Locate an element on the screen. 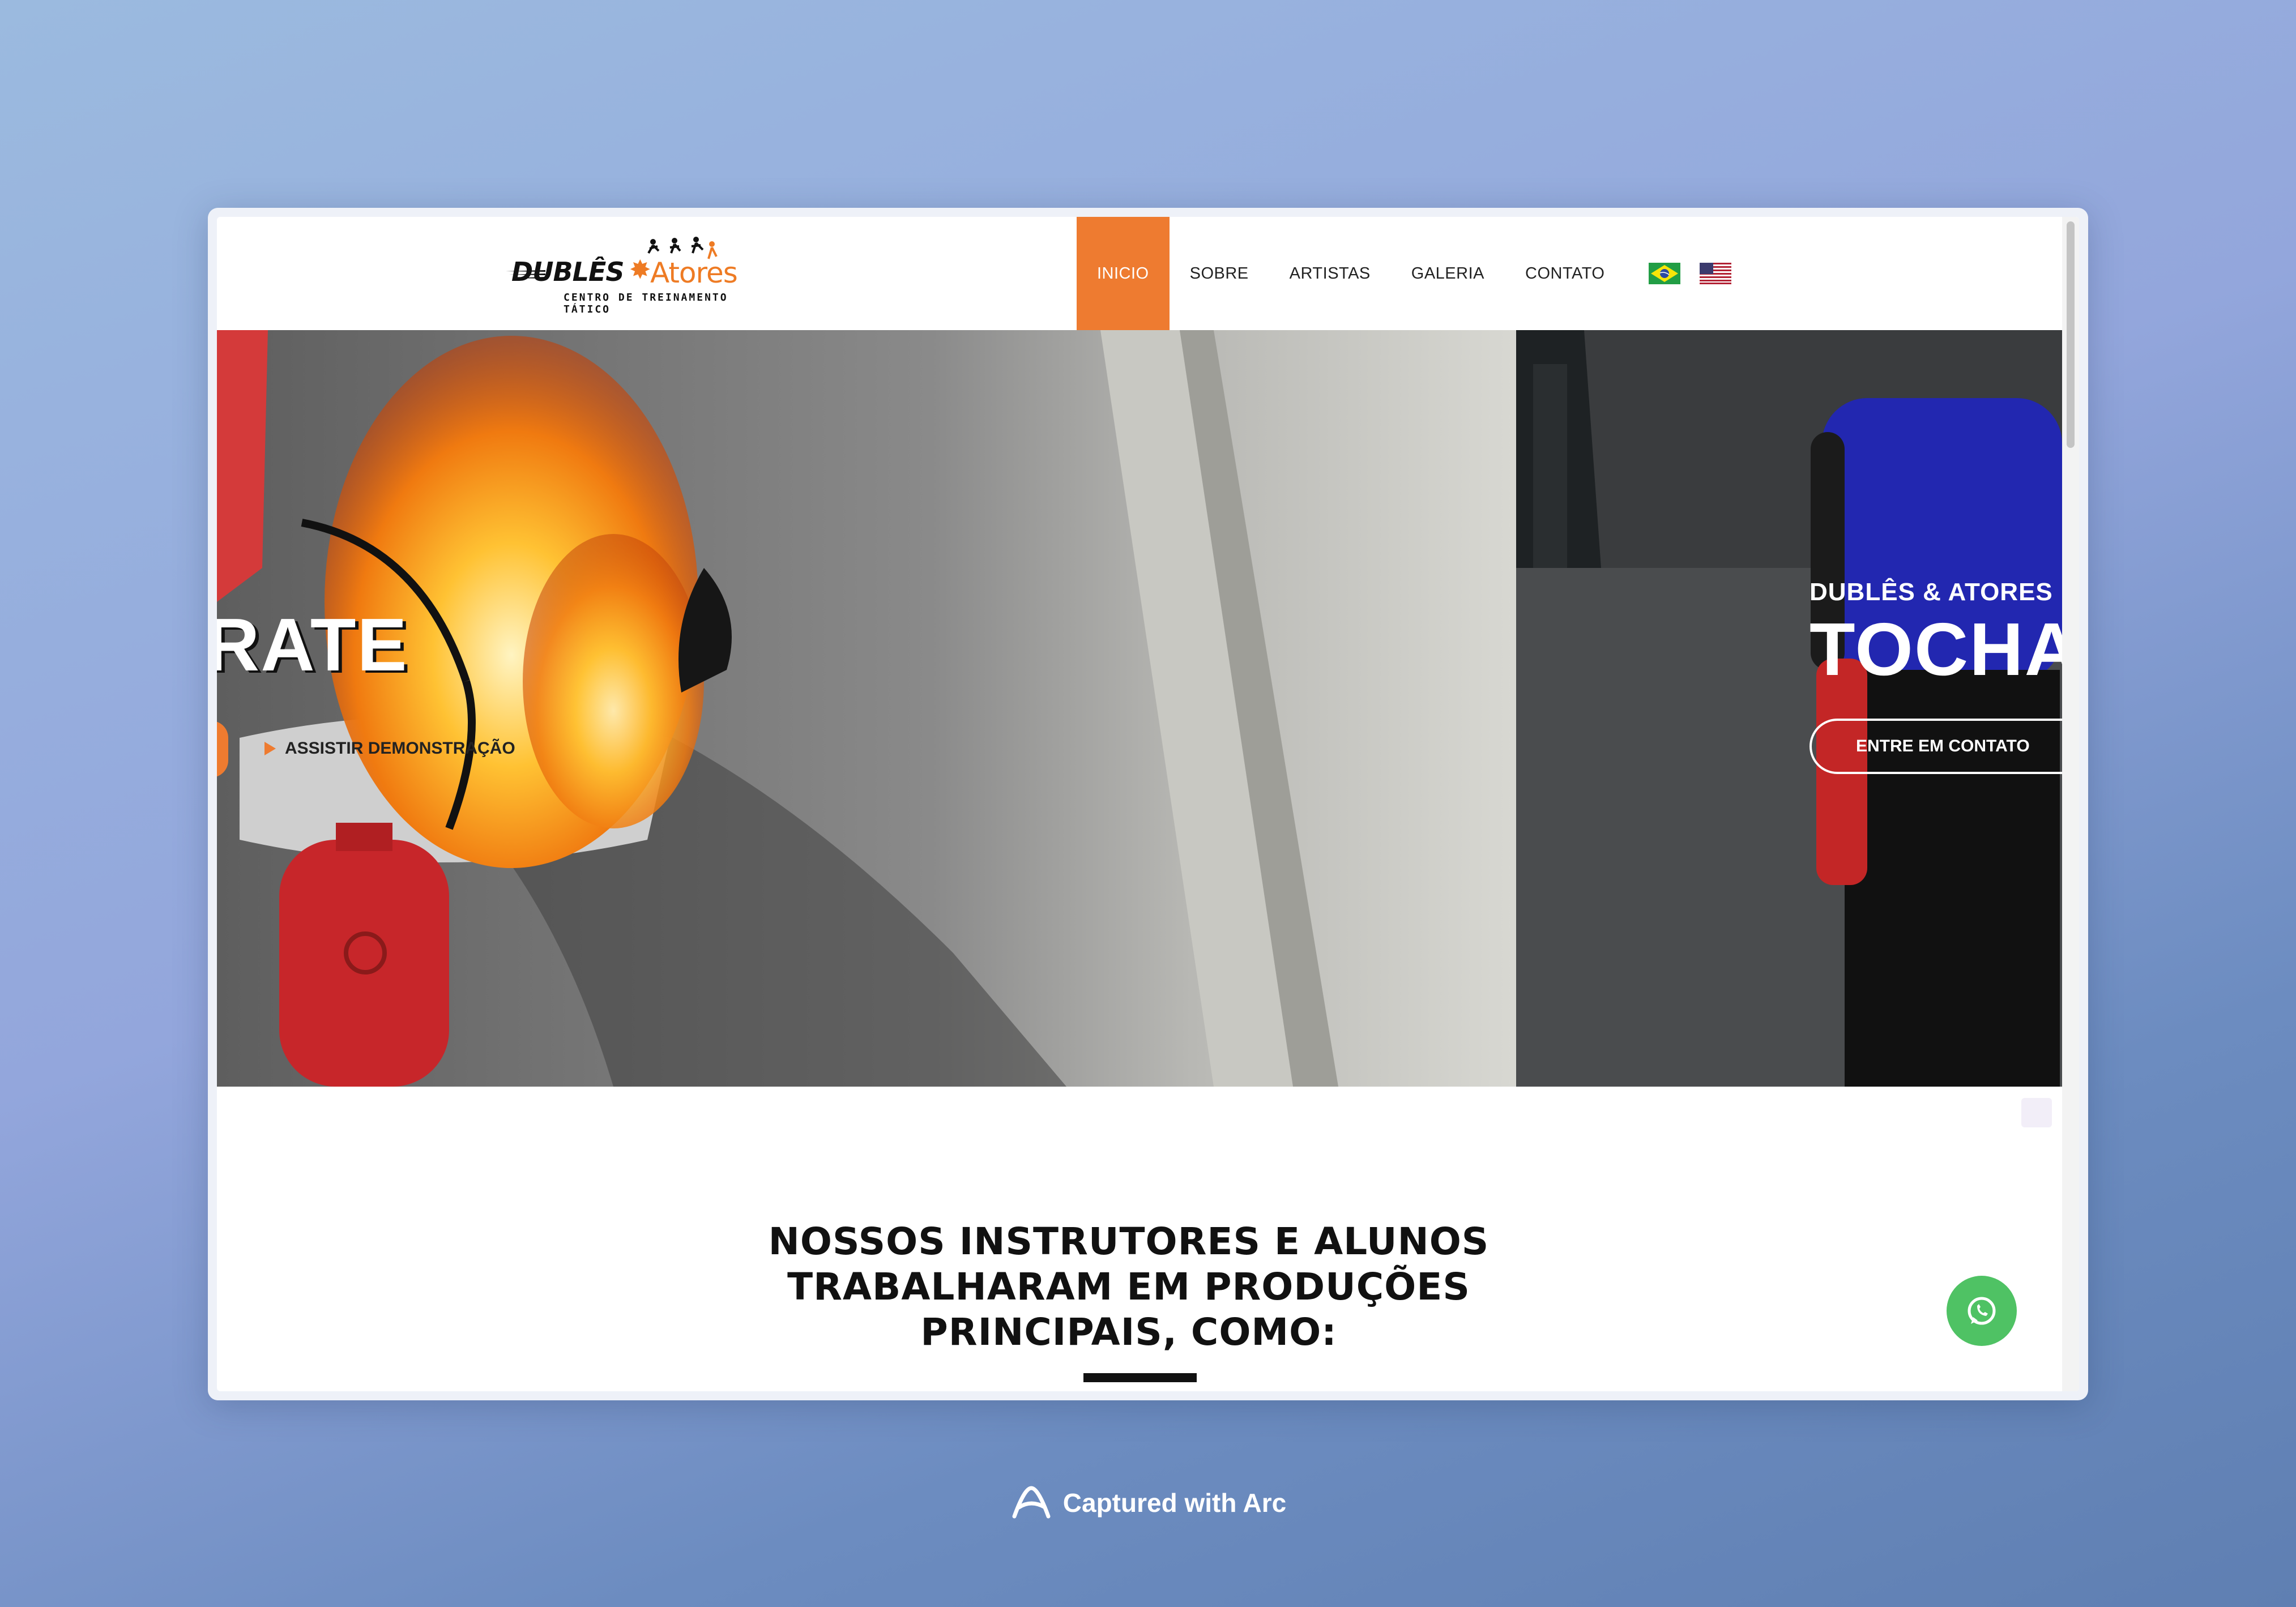 The image size is (2296, 1607). watch-demo-link: ASSISTIR DEMONSTRAÇÃO is located at coordinates (389, 748).